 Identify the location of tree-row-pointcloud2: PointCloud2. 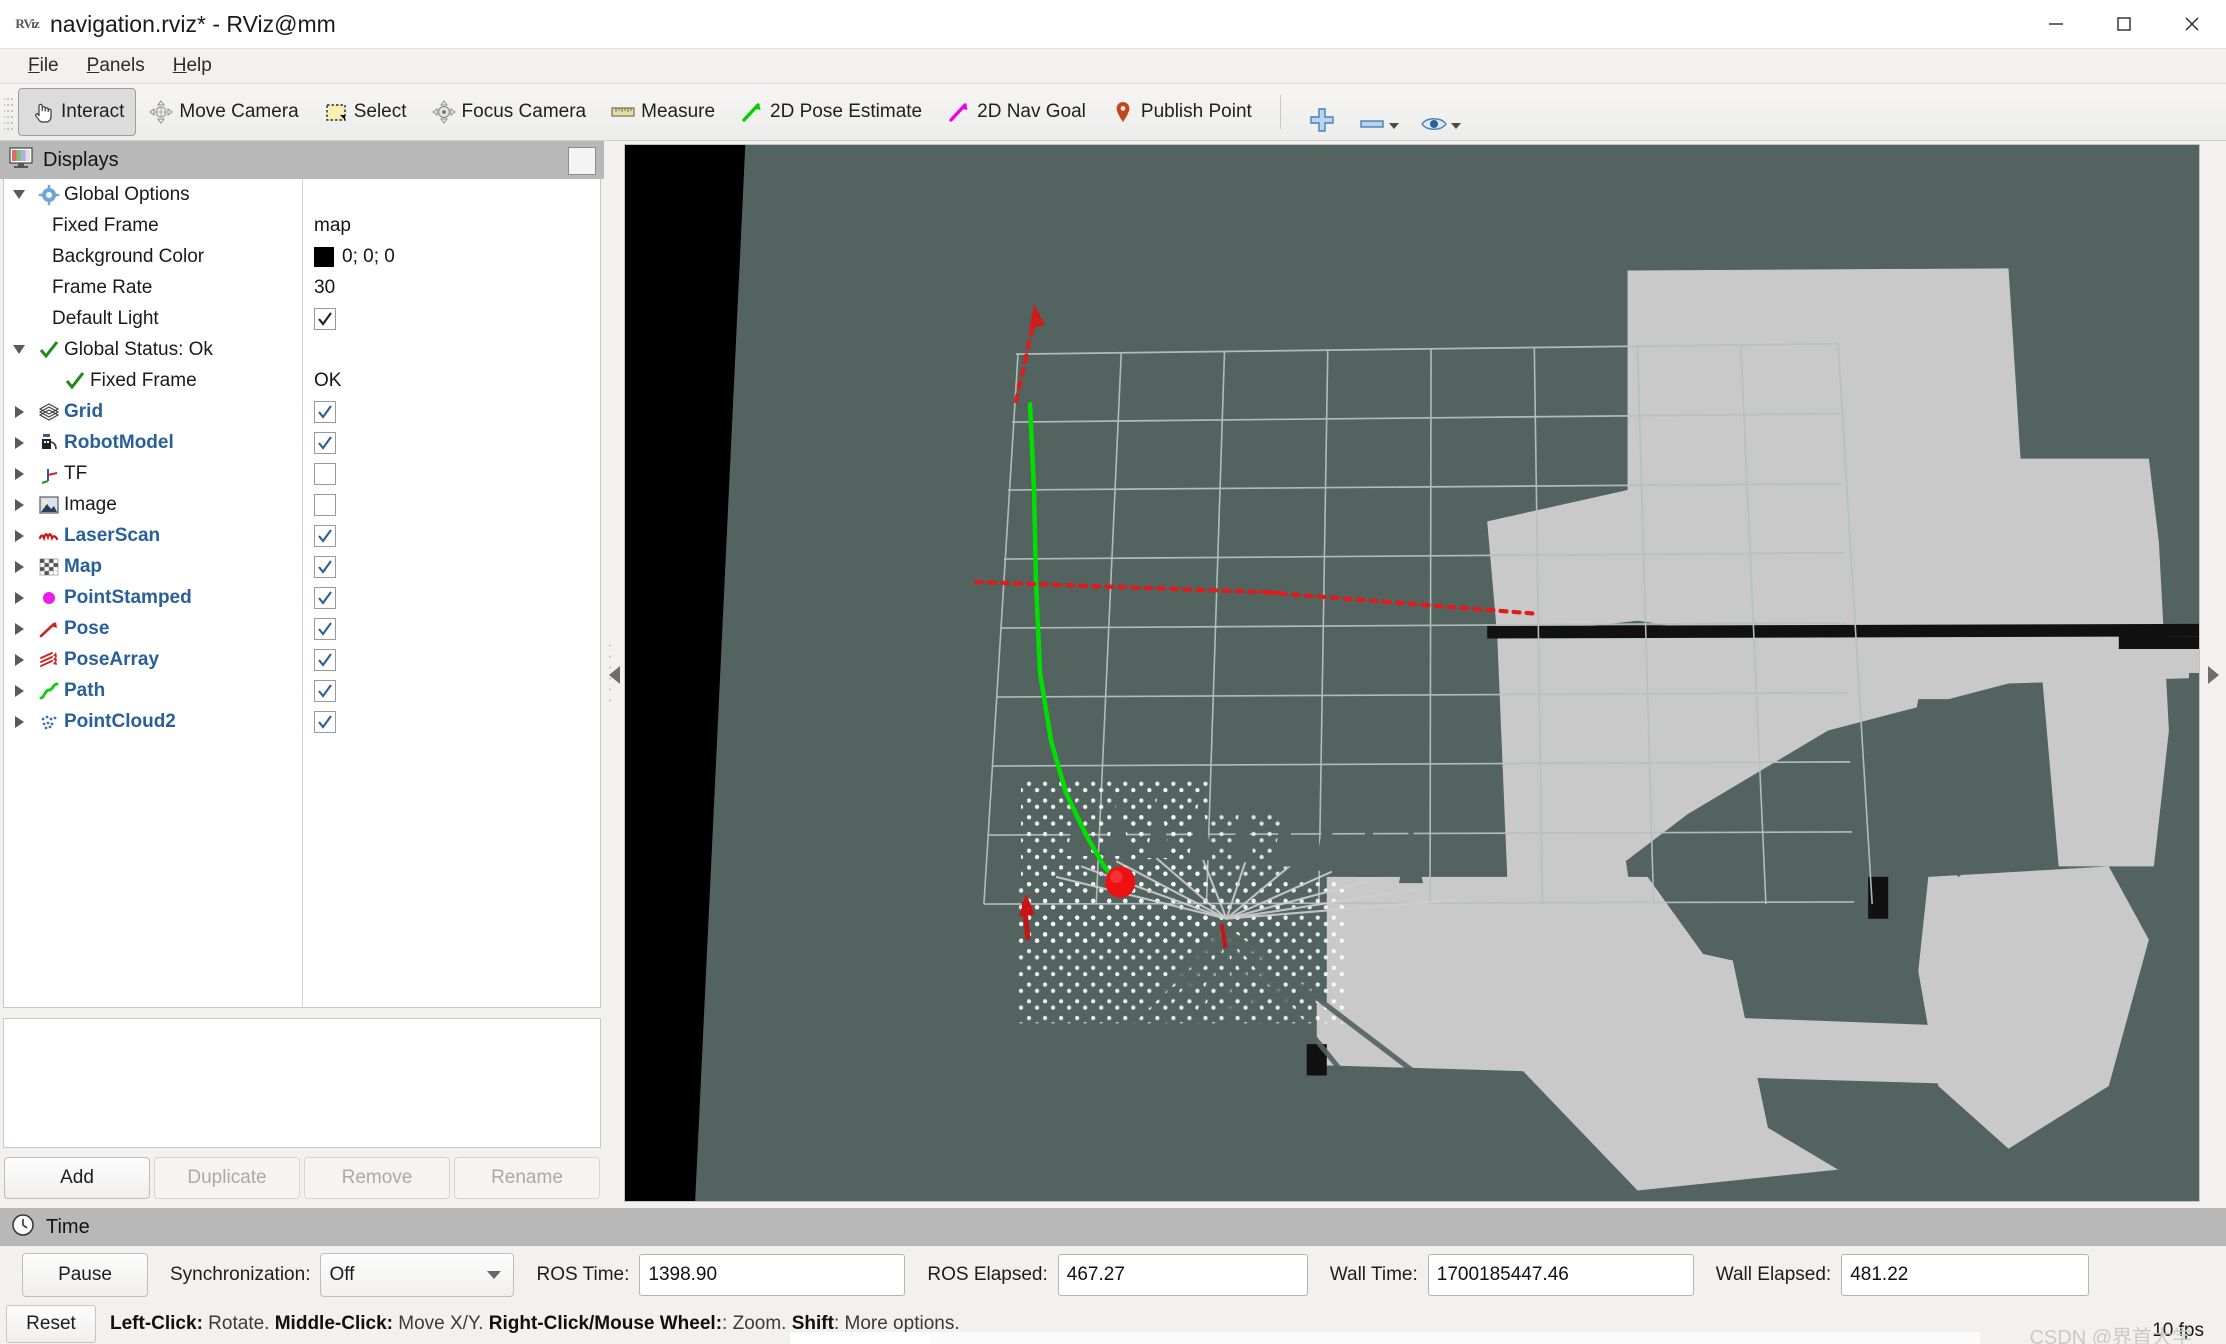
(302, 721).